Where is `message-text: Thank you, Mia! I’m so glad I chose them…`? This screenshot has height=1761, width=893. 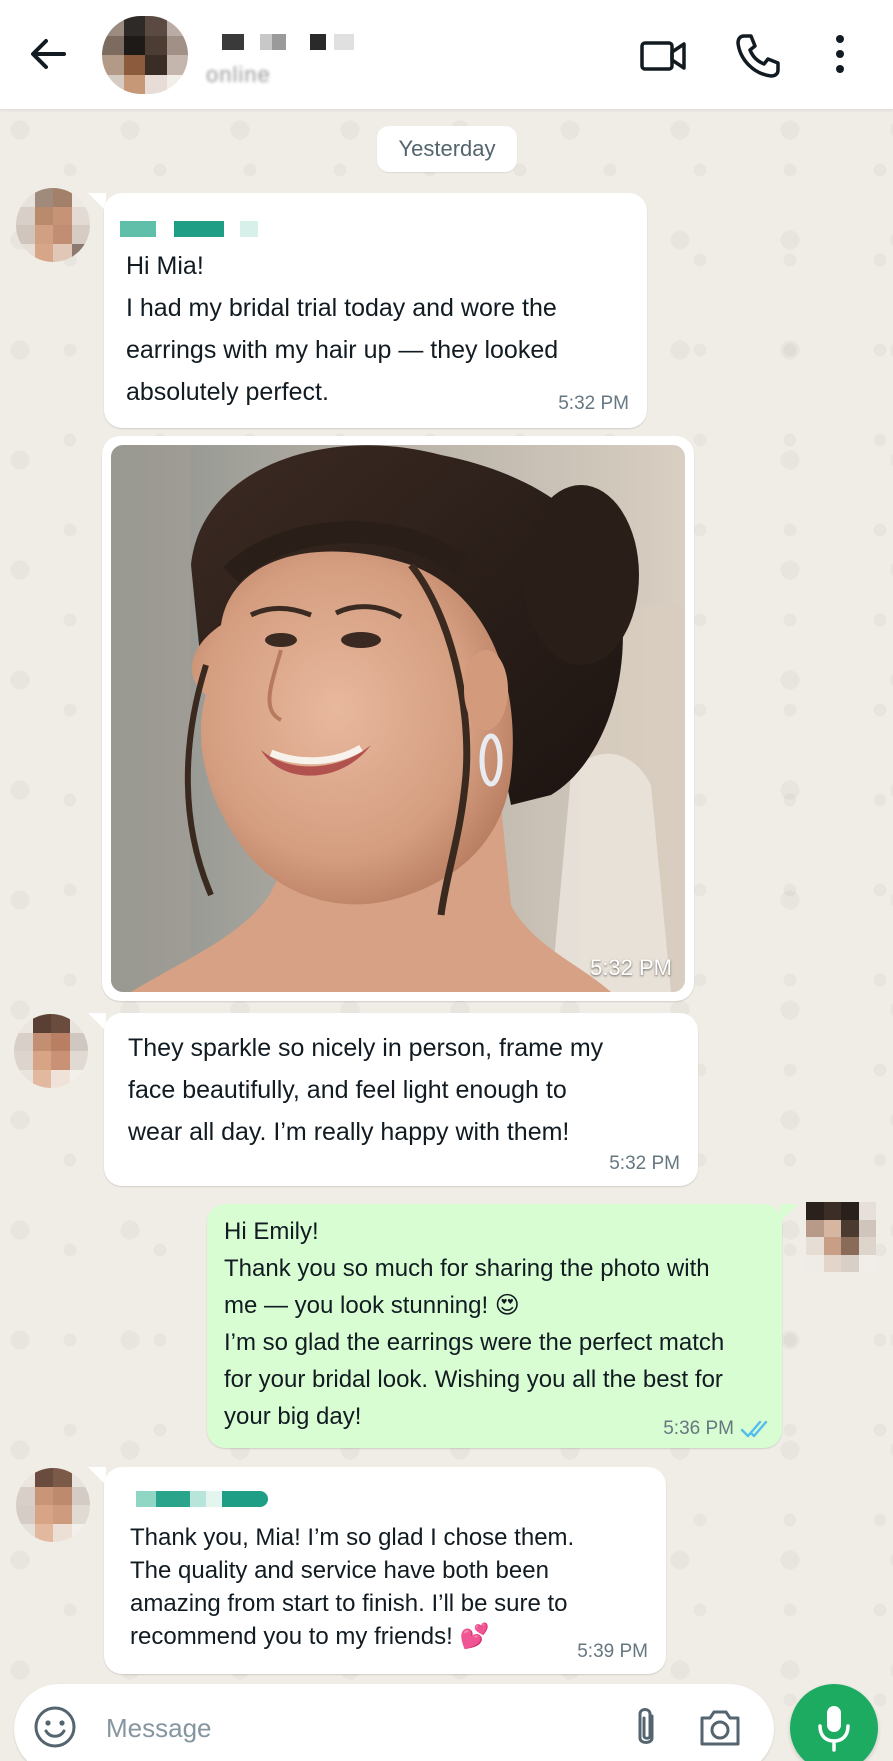
message-text: Thank you, Mia! I’m so glad I chose them… is located at coordinates (352, 1587).